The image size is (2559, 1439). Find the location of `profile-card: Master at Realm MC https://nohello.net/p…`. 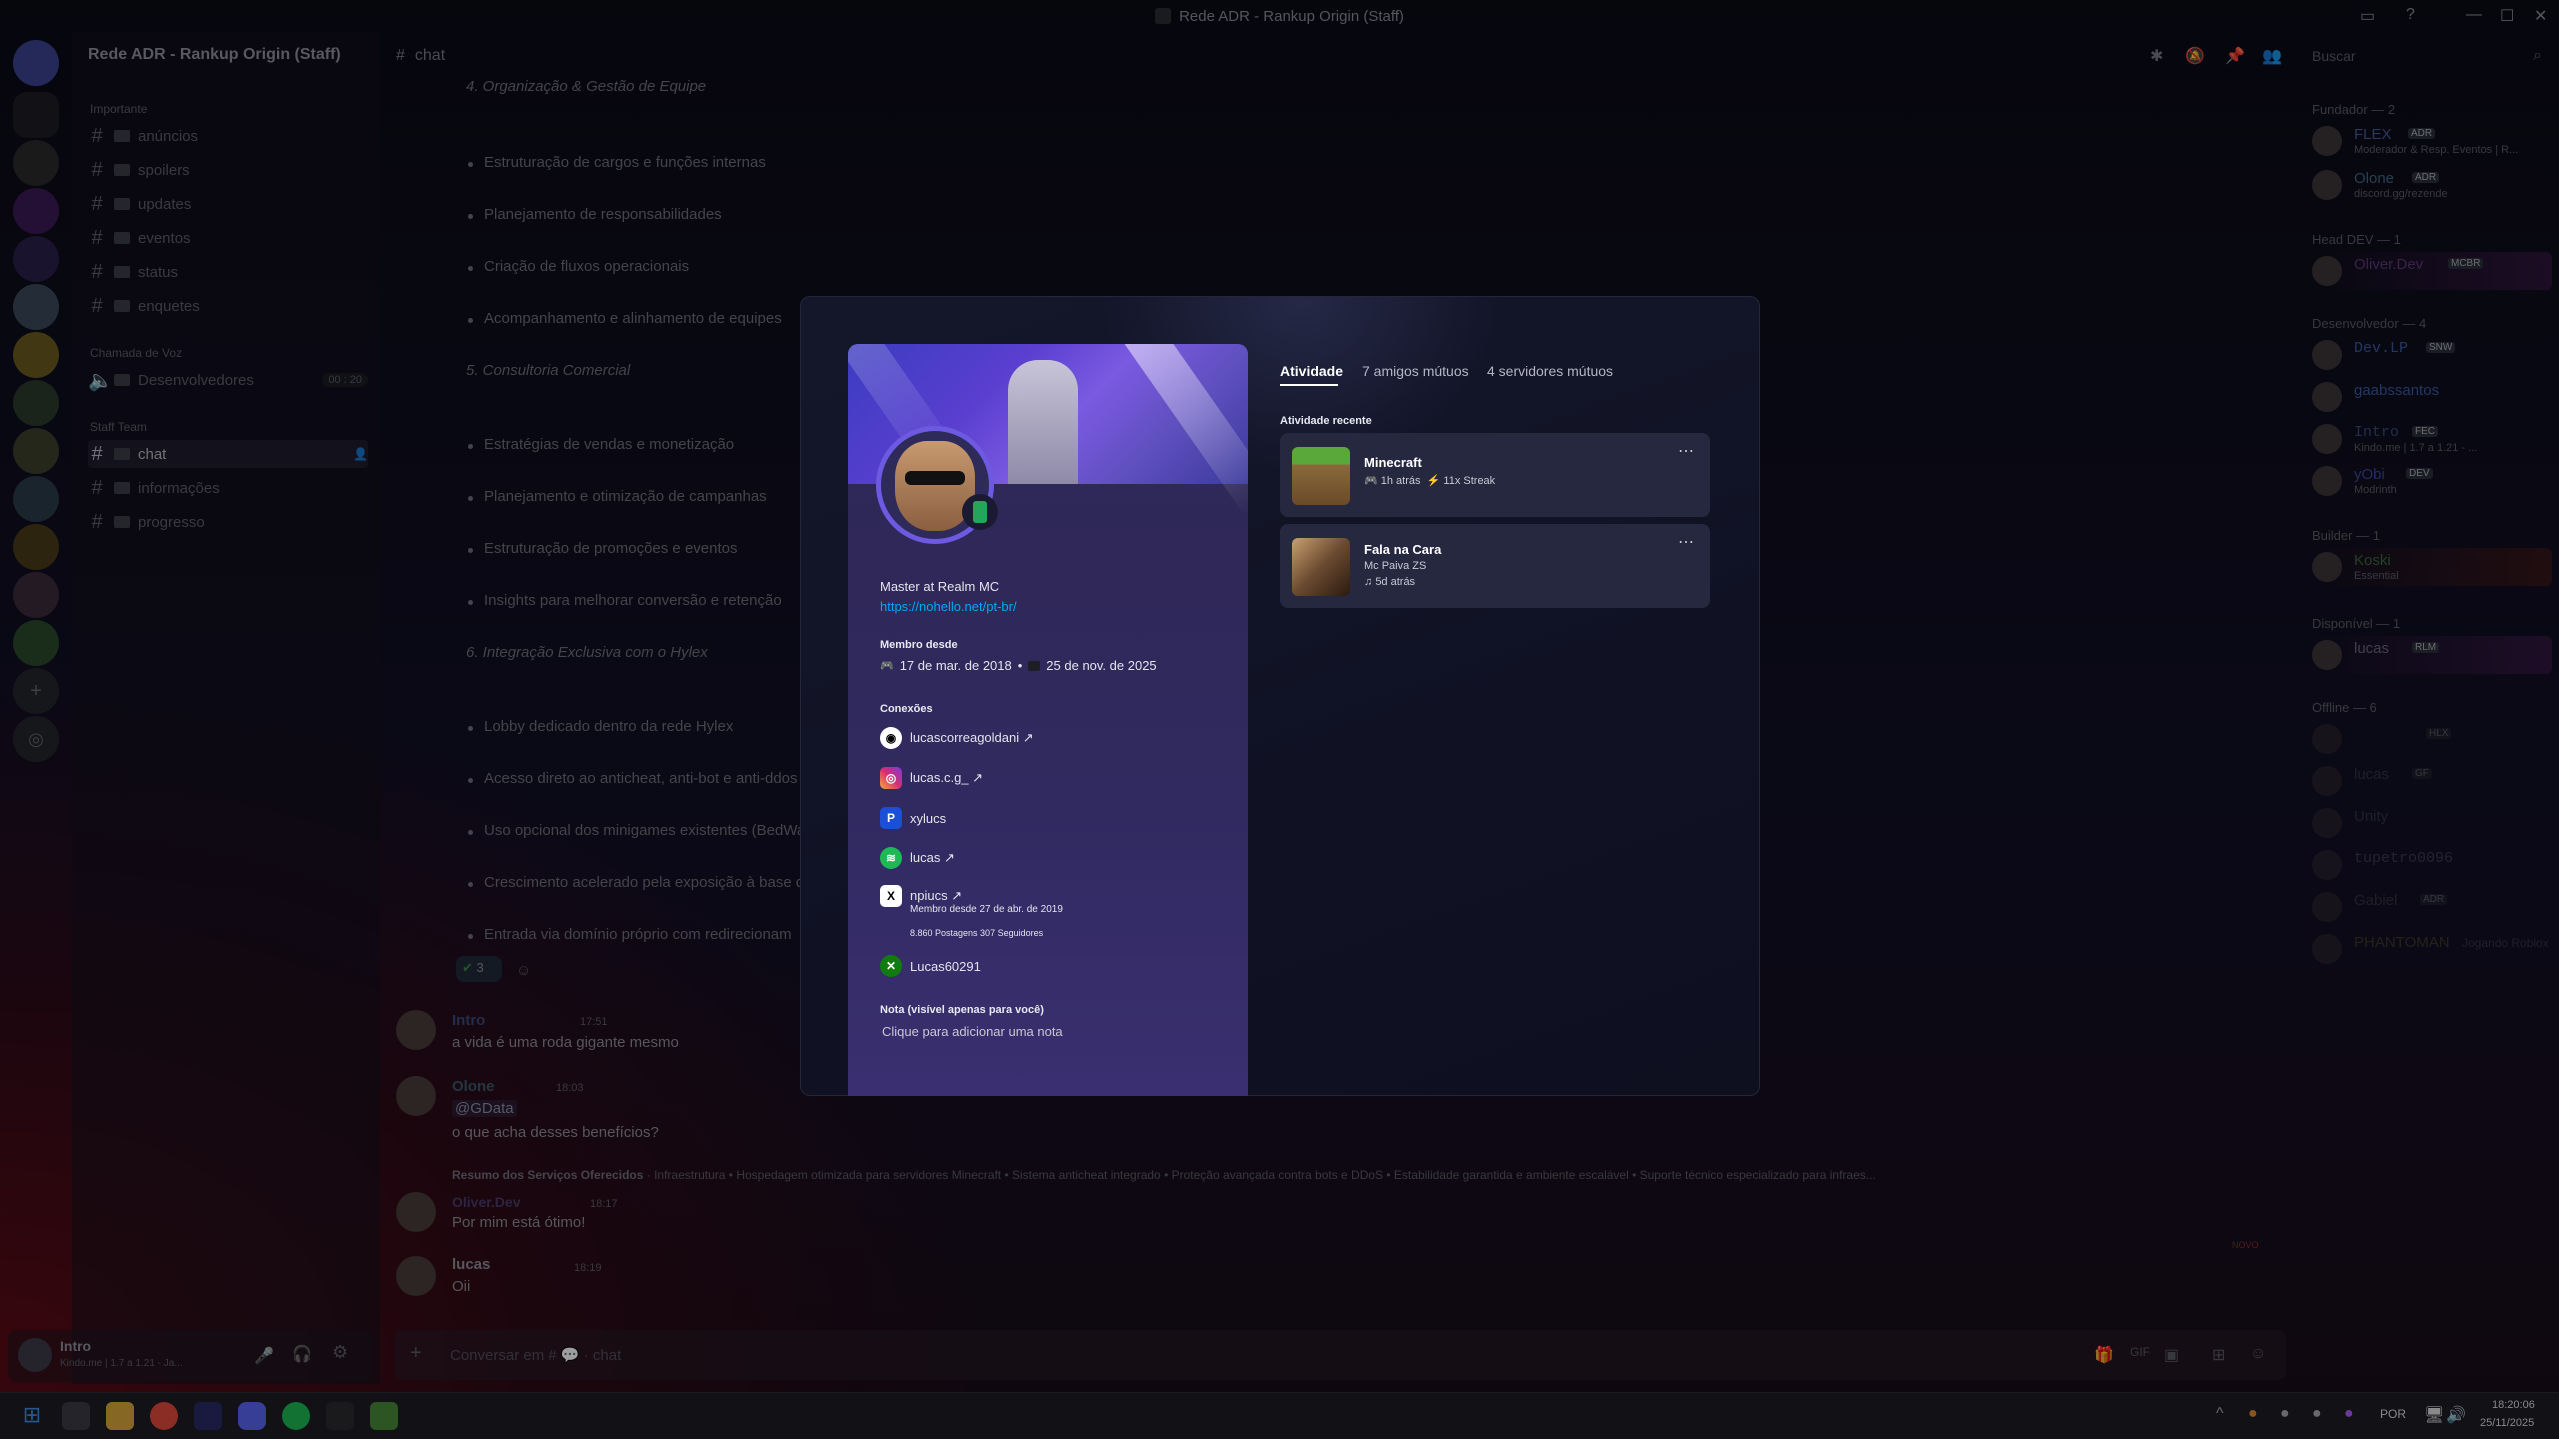

profile-card: Master at Realm MC https://nohello.net/p… is located at coordinates (1048, 720).